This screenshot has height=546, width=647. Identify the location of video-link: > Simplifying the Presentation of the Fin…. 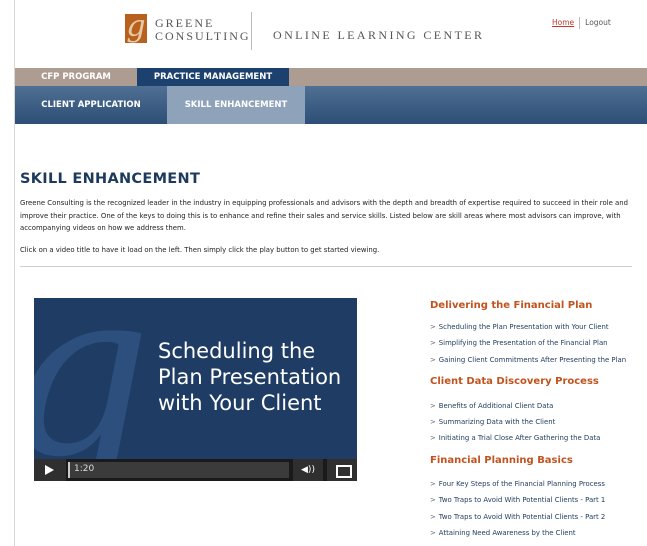
(519, 343).